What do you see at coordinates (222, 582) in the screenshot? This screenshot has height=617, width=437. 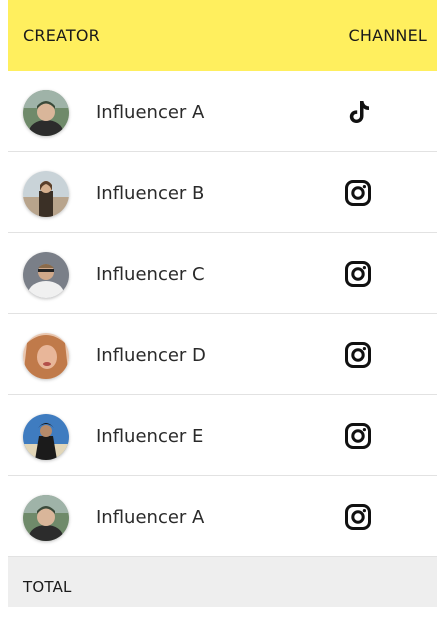 I see `table-footer: TOTAL` at bounding box center [222, 582].